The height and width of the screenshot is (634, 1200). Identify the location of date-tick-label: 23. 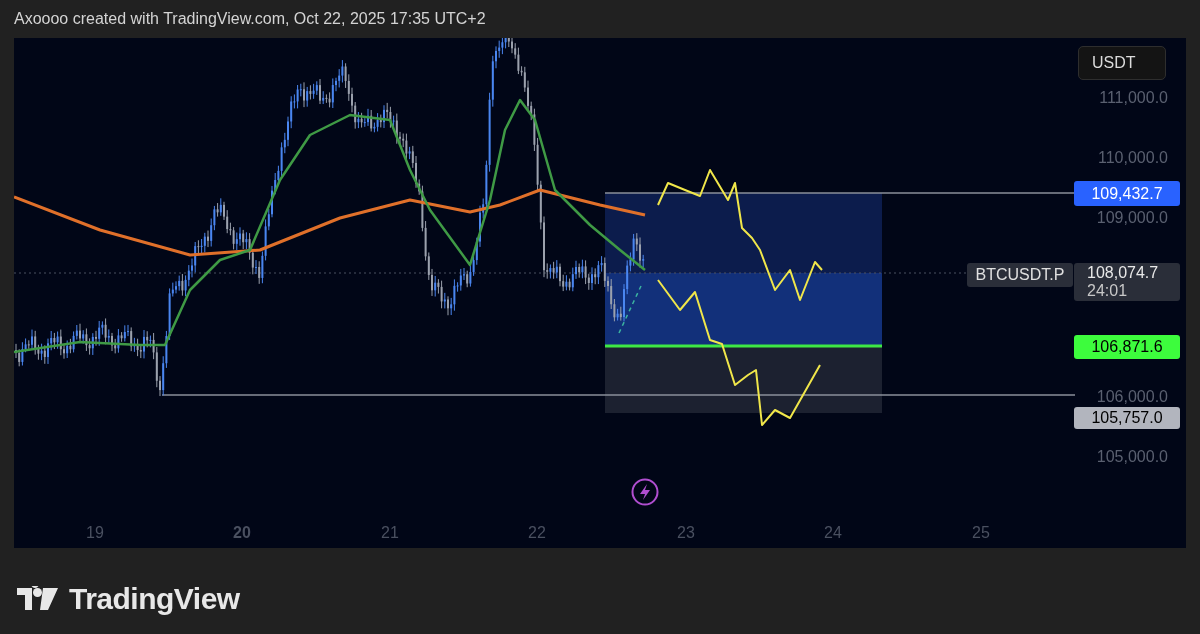
(686, 533).